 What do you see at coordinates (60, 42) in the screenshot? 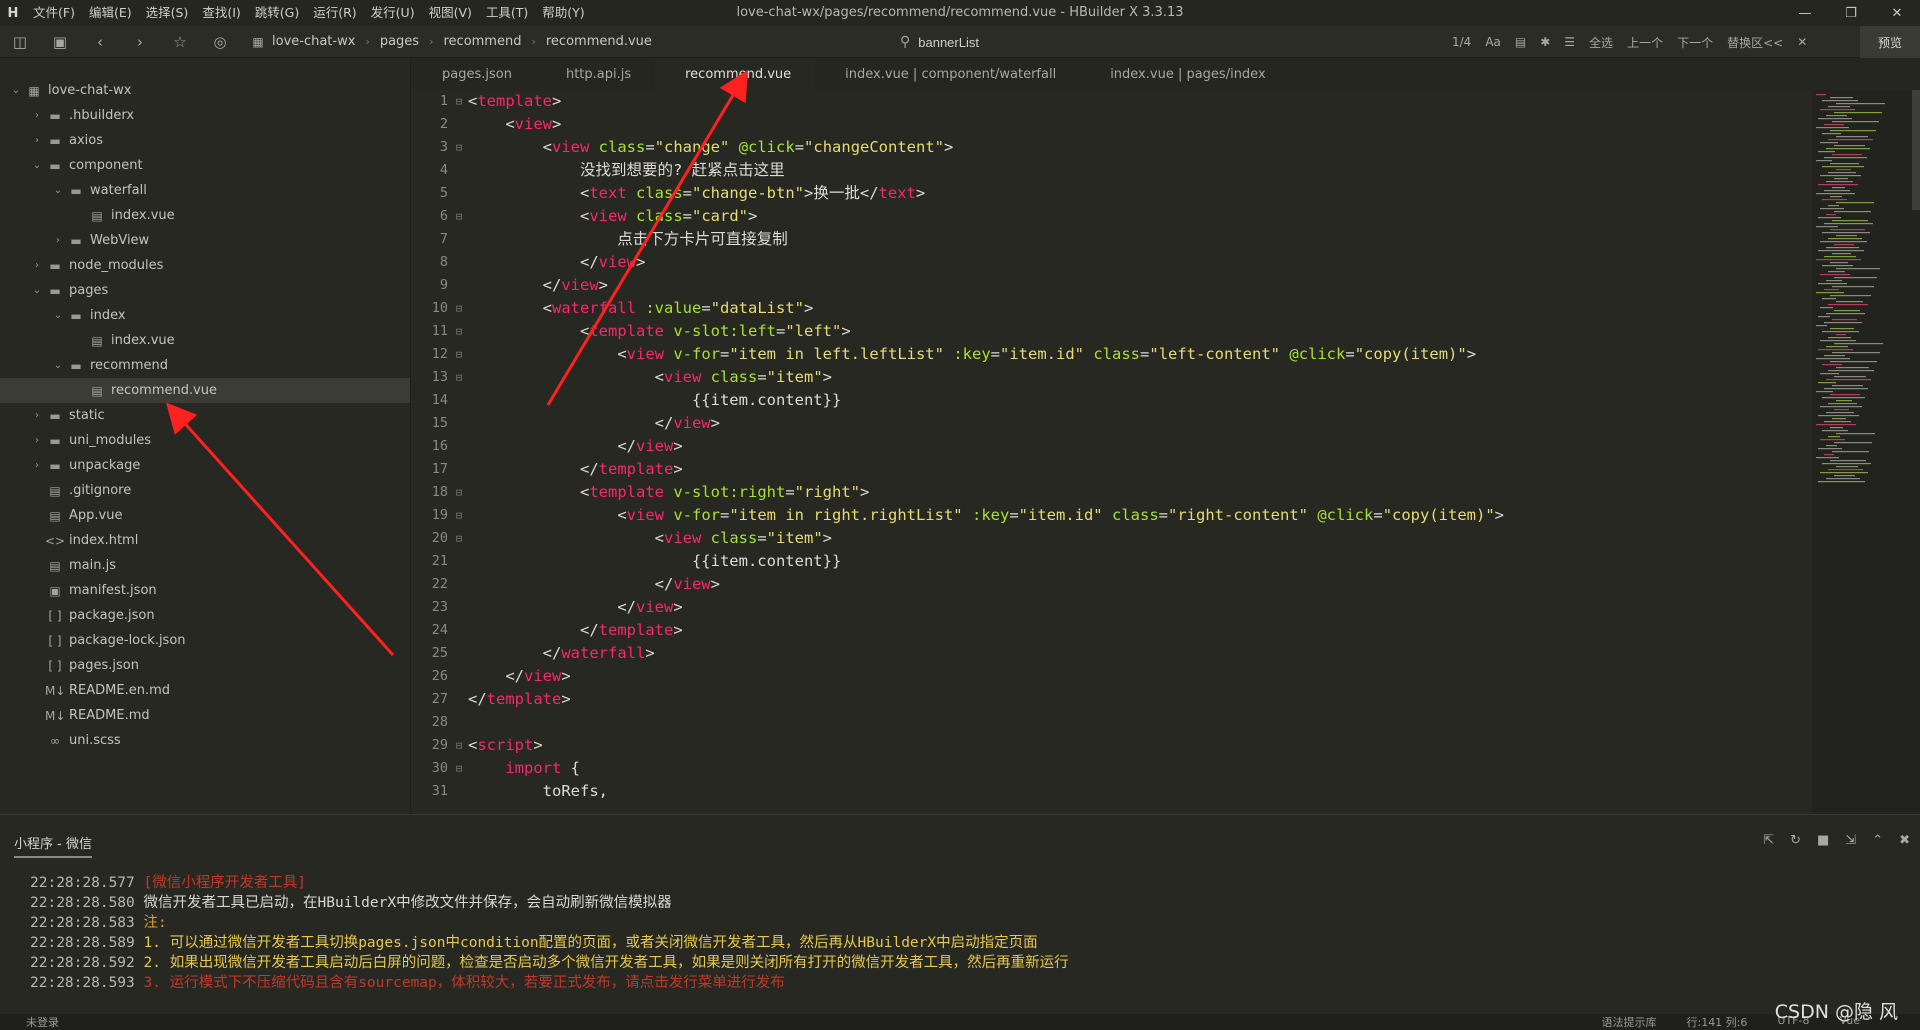
I see `save-icon: ▣` at bounding box center [60, 42].